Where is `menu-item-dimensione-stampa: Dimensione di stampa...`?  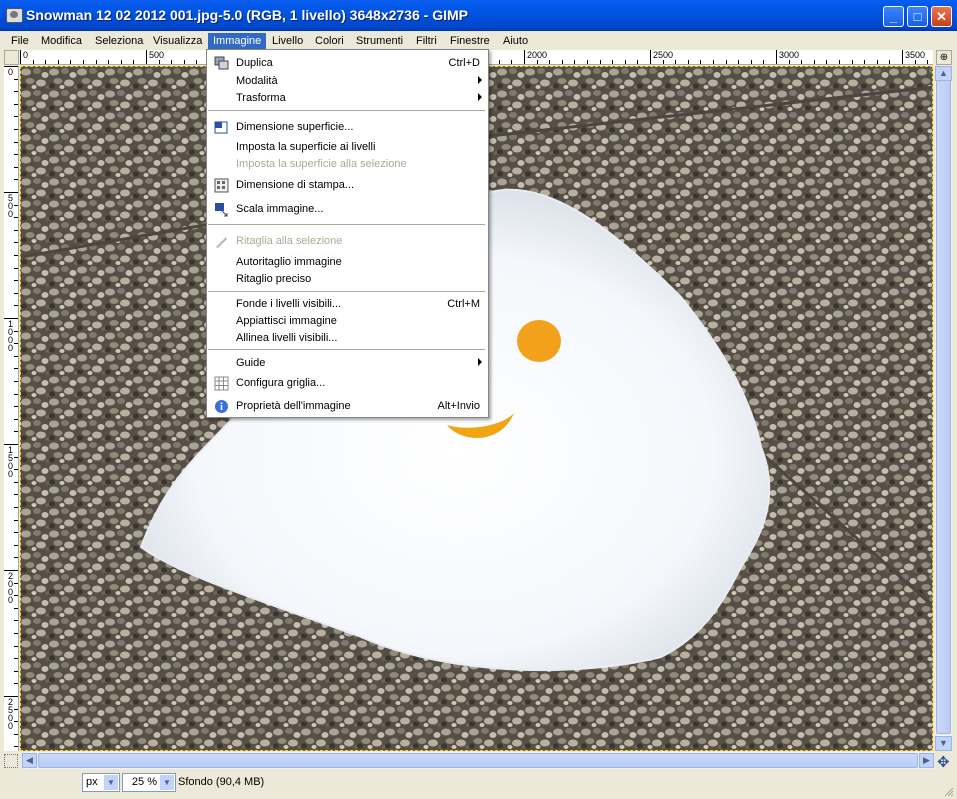
menu-item-dimensione-stampa: Dimensione di stampa... is located at coordinates (347, 185).